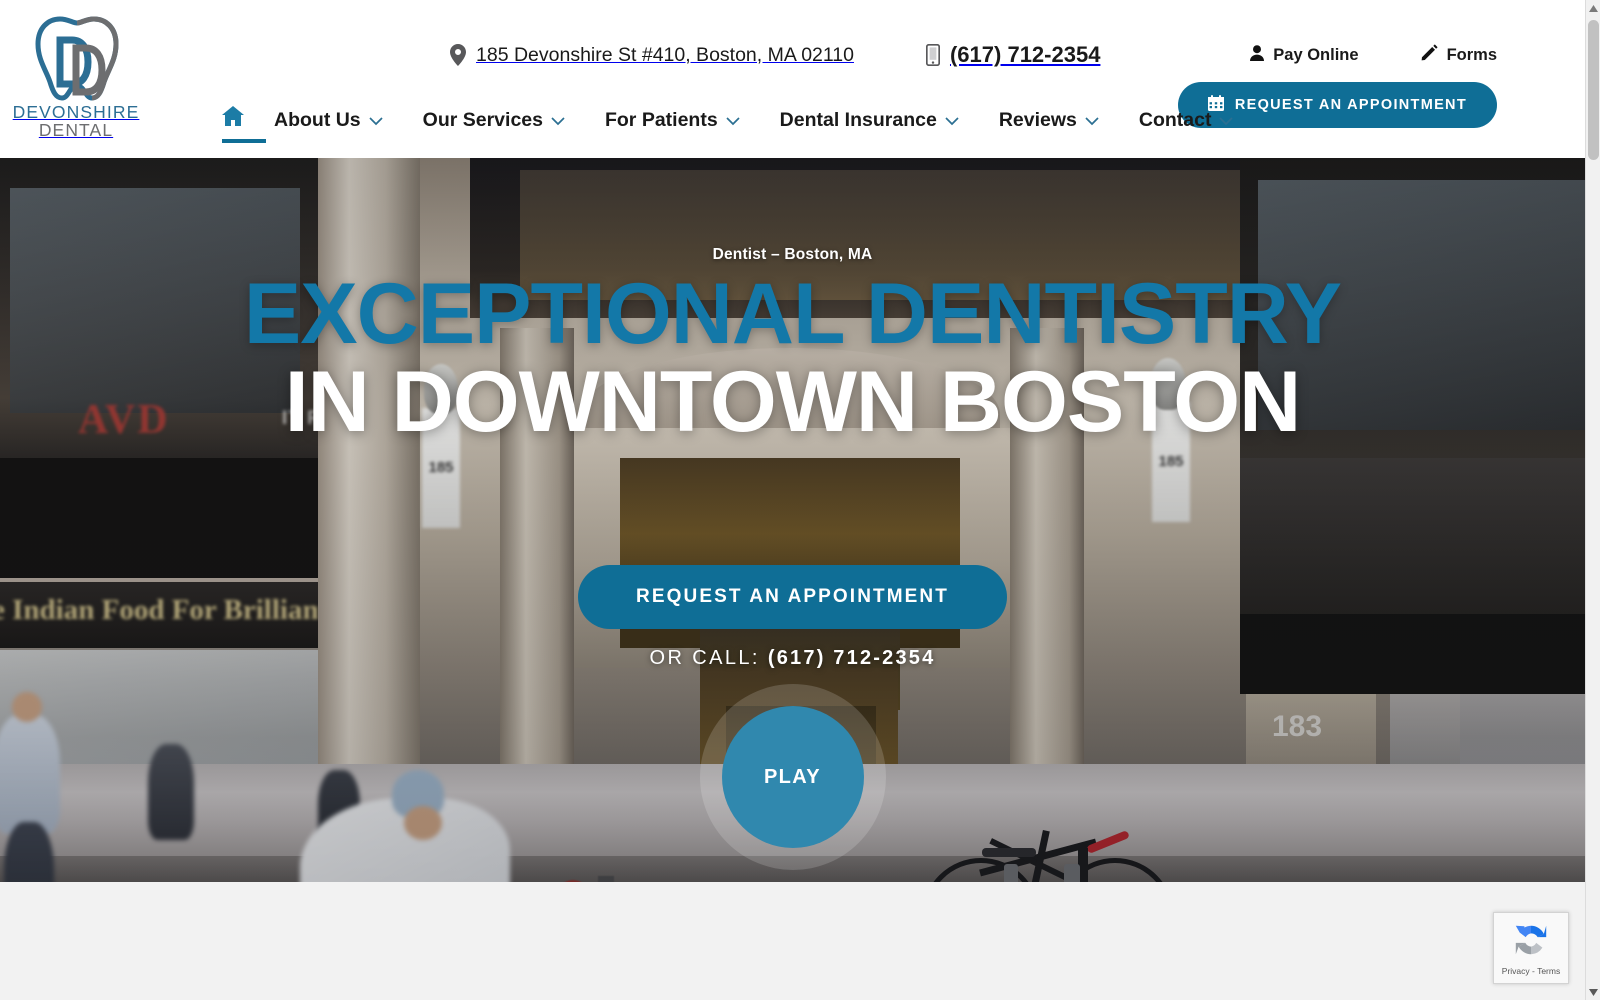  I want to click on header-address-text: 185 Devonshire St #410, Boston, MA 02110, so click(665, 54).